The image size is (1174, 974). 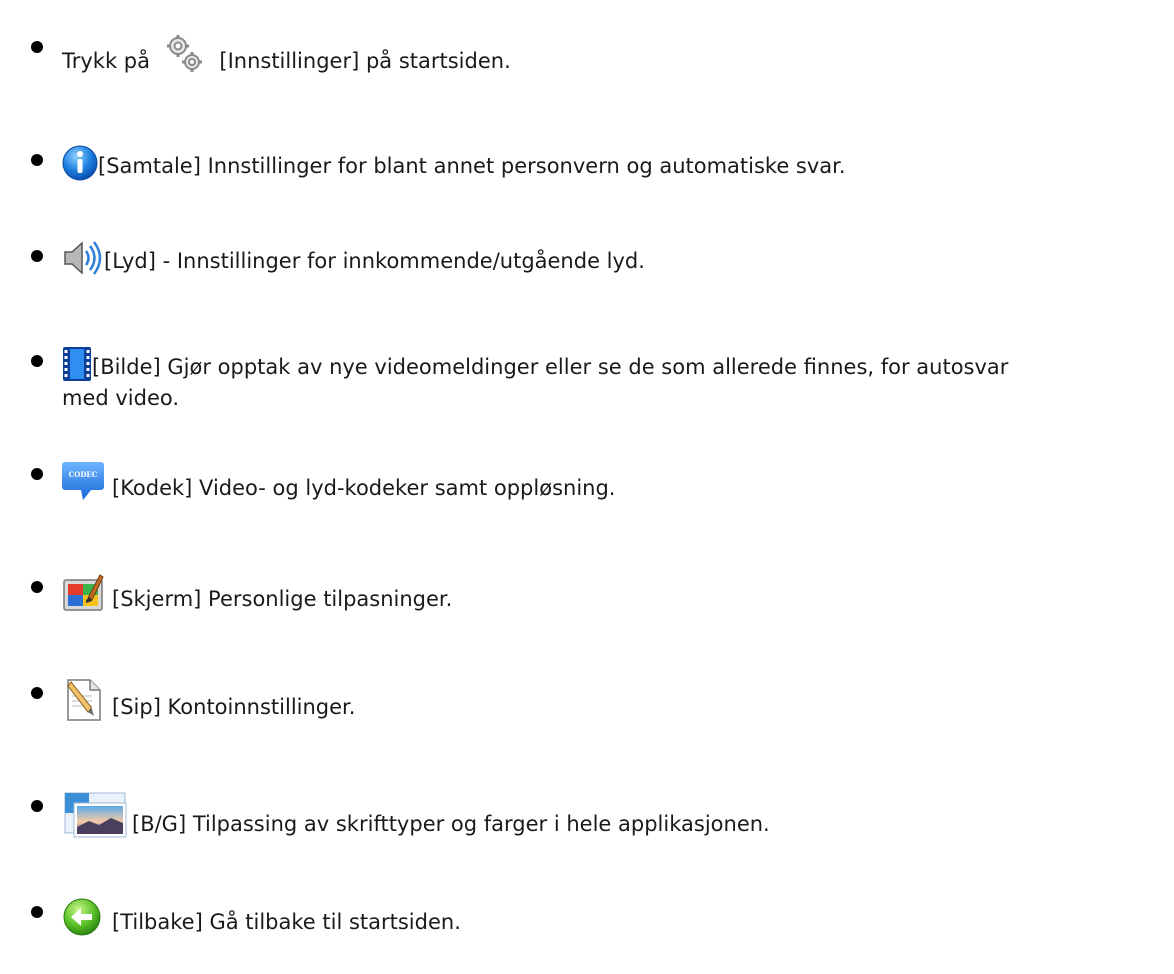 What do you see at coordinates (80, 163) in the screenshot?
I see `info-icon` at bounding box center [80, 163].